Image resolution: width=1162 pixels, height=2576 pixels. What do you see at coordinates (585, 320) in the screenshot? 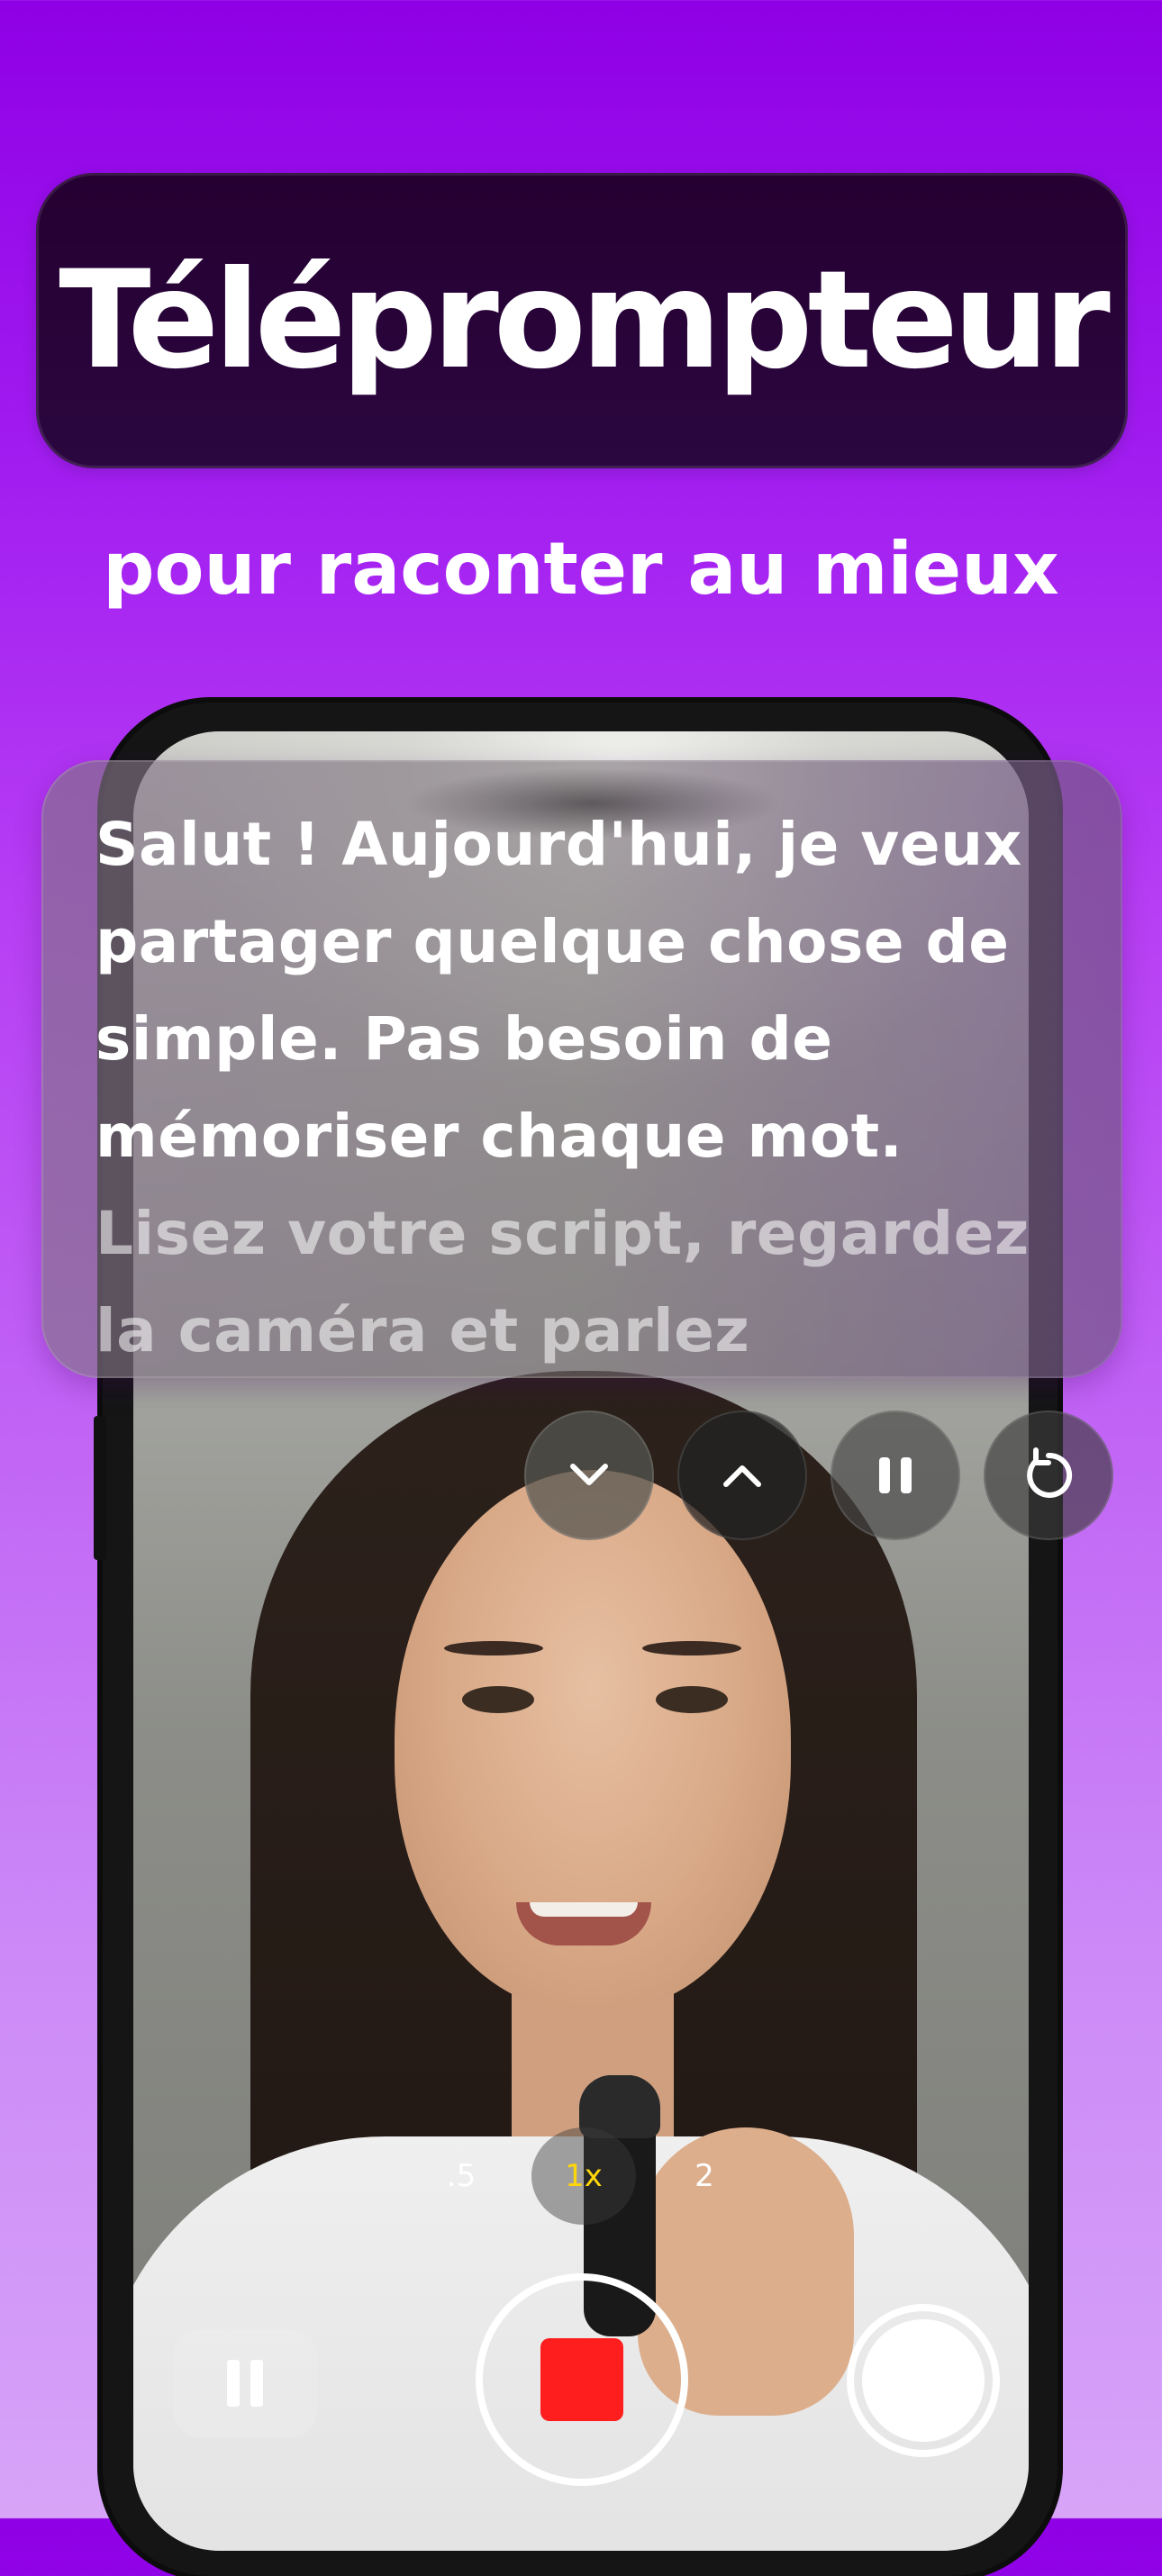
I see `app-title: Téléprompteur` at bounding box center [585, 320].